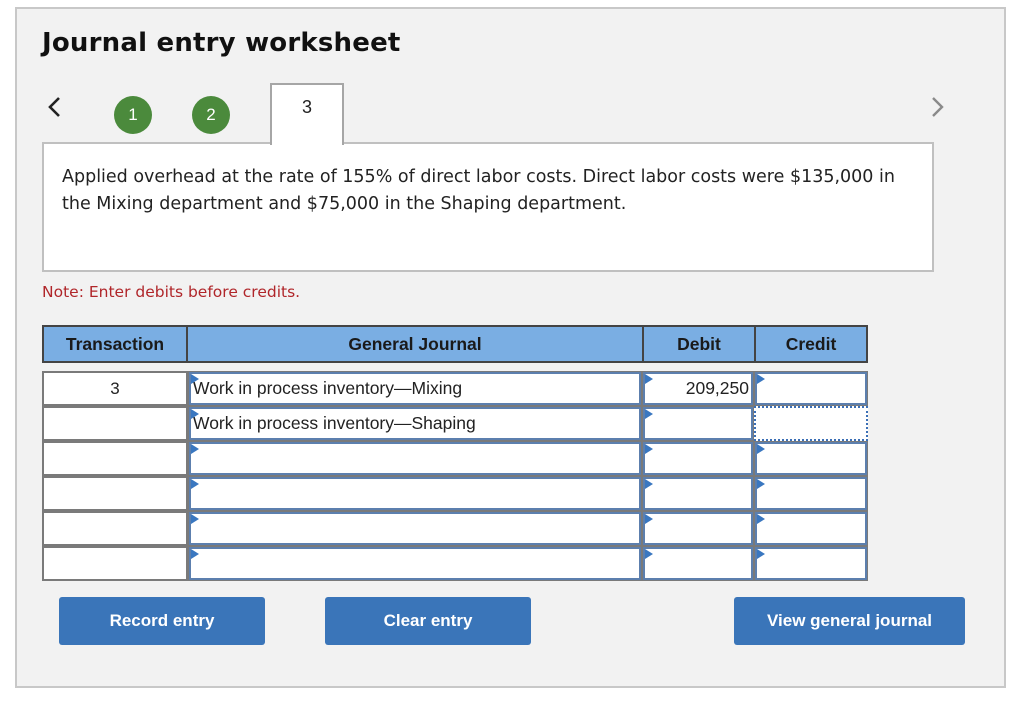 This screenshot has width=1024, height=707. I want to click on previous-button, so click(55, 107).